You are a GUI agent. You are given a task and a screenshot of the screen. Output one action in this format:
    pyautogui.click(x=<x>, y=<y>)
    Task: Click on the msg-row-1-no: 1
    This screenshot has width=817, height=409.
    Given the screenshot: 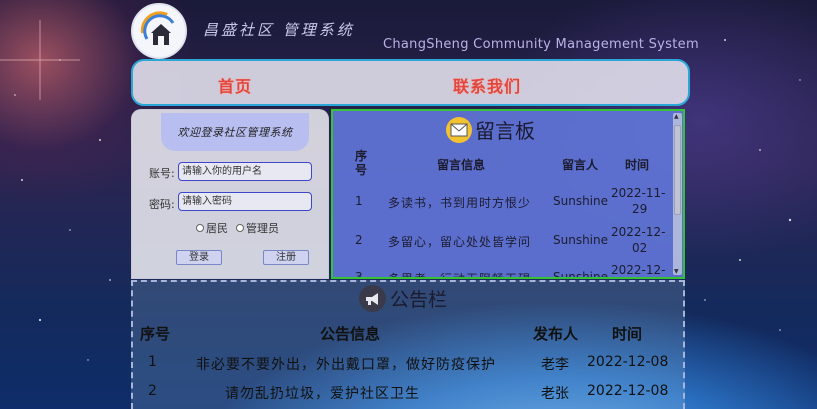 What is the action you would take?
    pyautogui.click(x=359, y=201)
    